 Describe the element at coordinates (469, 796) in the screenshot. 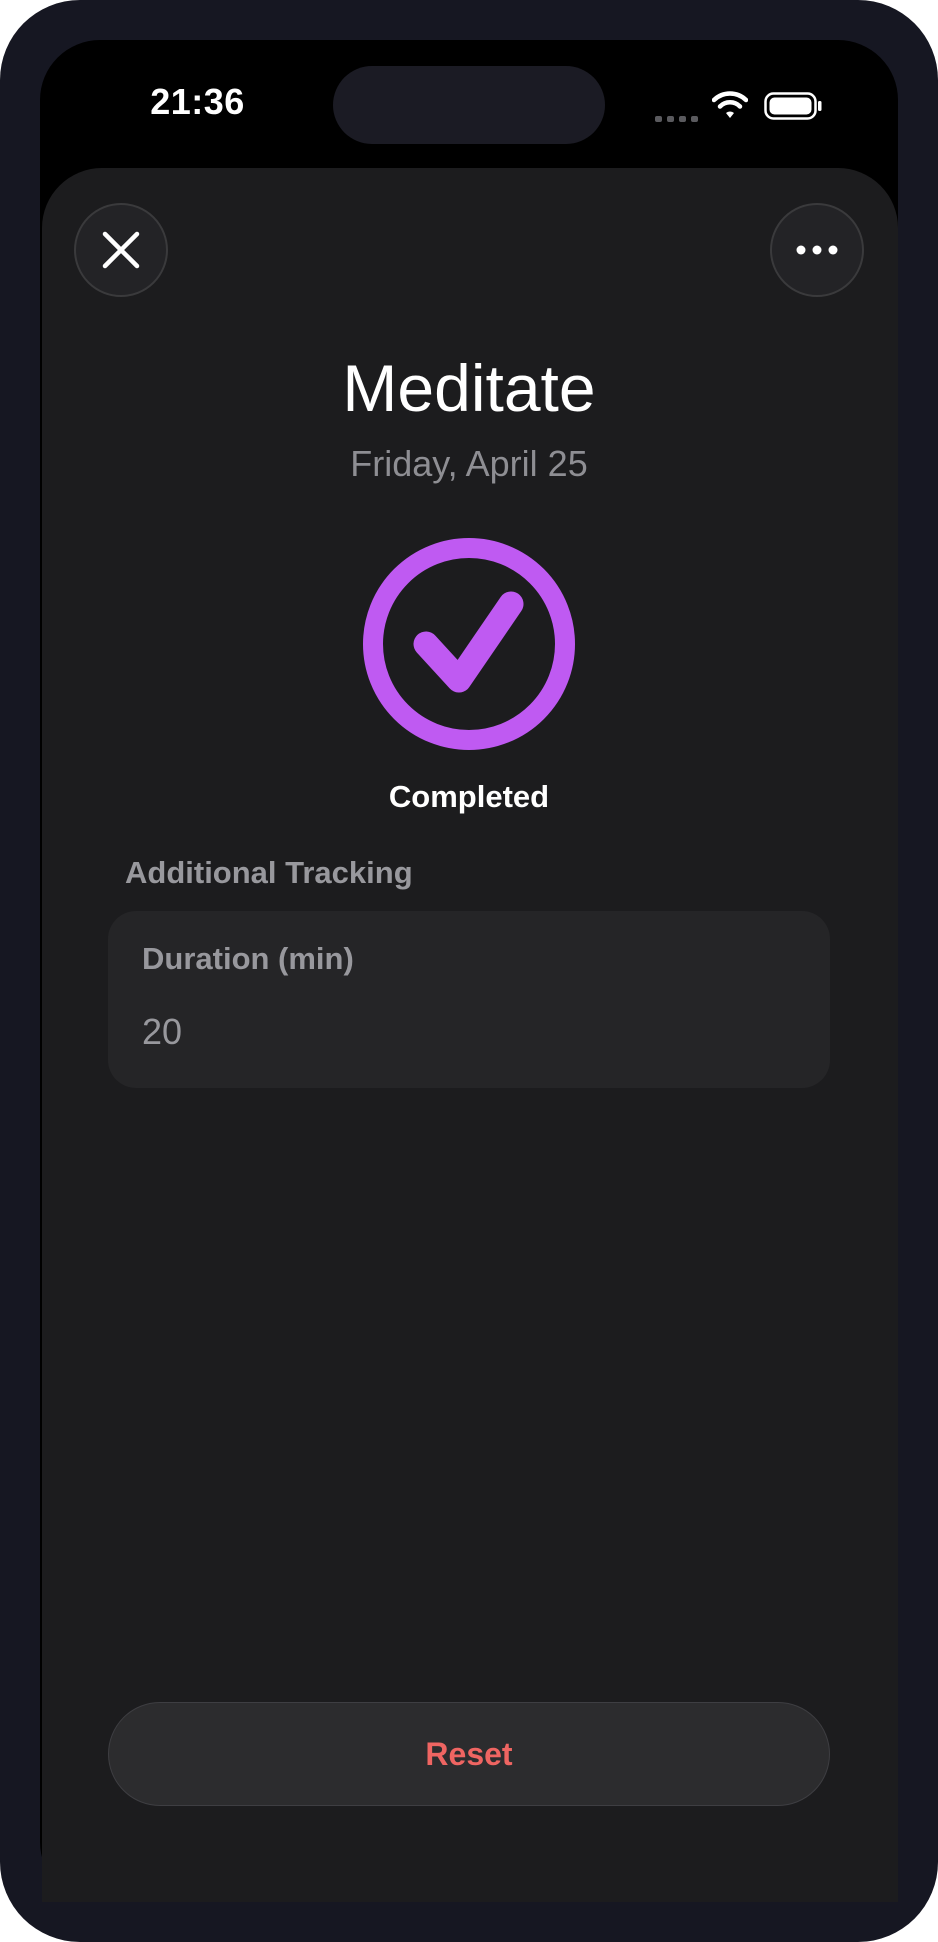

I see `completion-status: Completed` at that location.